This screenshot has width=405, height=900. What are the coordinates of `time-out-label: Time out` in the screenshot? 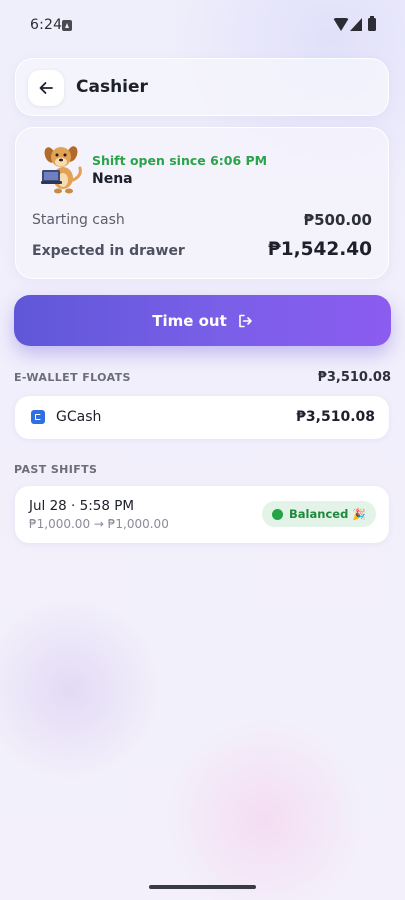 It's located at (189, 320).